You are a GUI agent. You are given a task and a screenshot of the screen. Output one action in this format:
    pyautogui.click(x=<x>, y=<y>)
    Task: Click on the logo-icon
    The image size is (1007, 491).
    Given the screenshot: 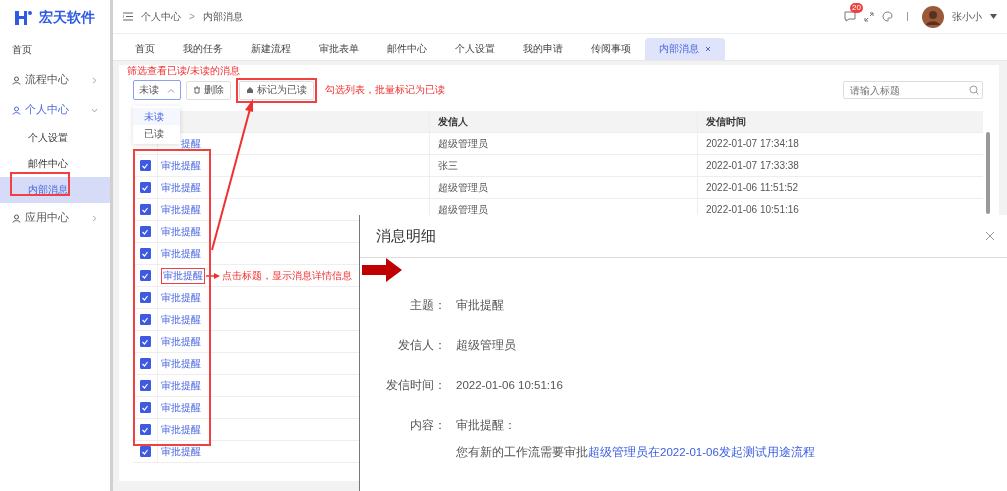 What is the action you would take?
    pyautogui.click(x=23, y=17)
    